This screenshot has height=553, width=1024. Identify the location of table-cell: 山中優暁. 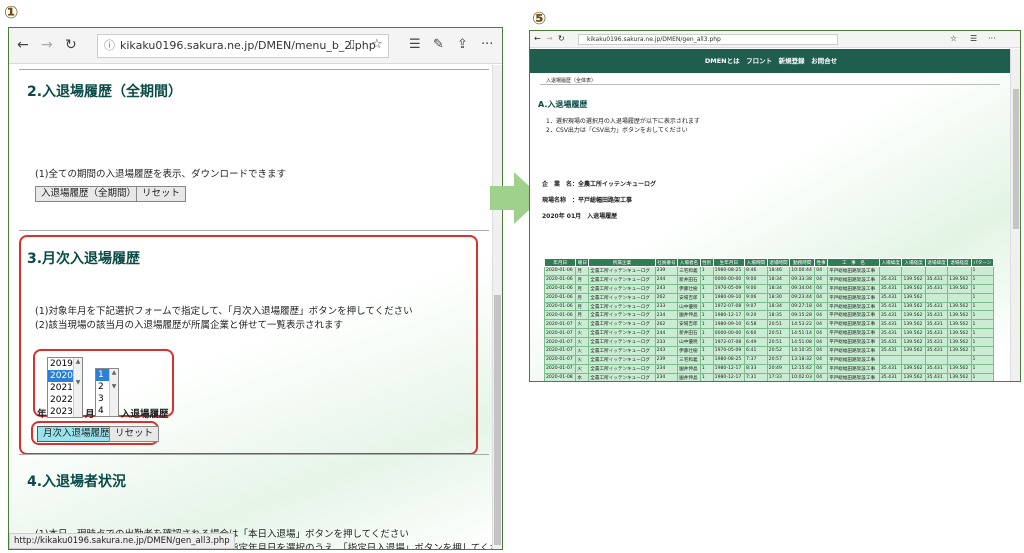
(689, 342).